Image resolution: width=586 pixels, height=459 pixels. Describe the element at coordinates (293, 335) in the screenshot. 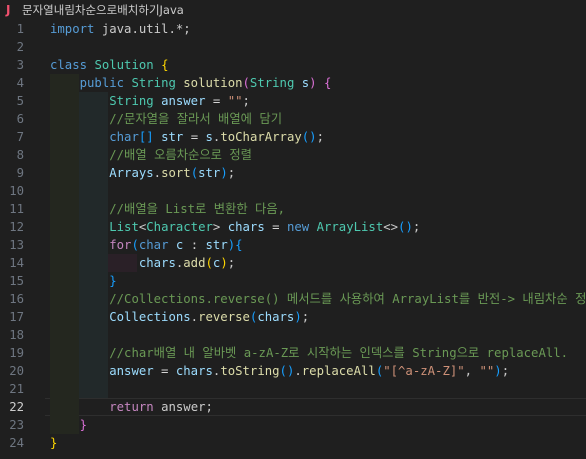

I see `code-line: 18` at that location.